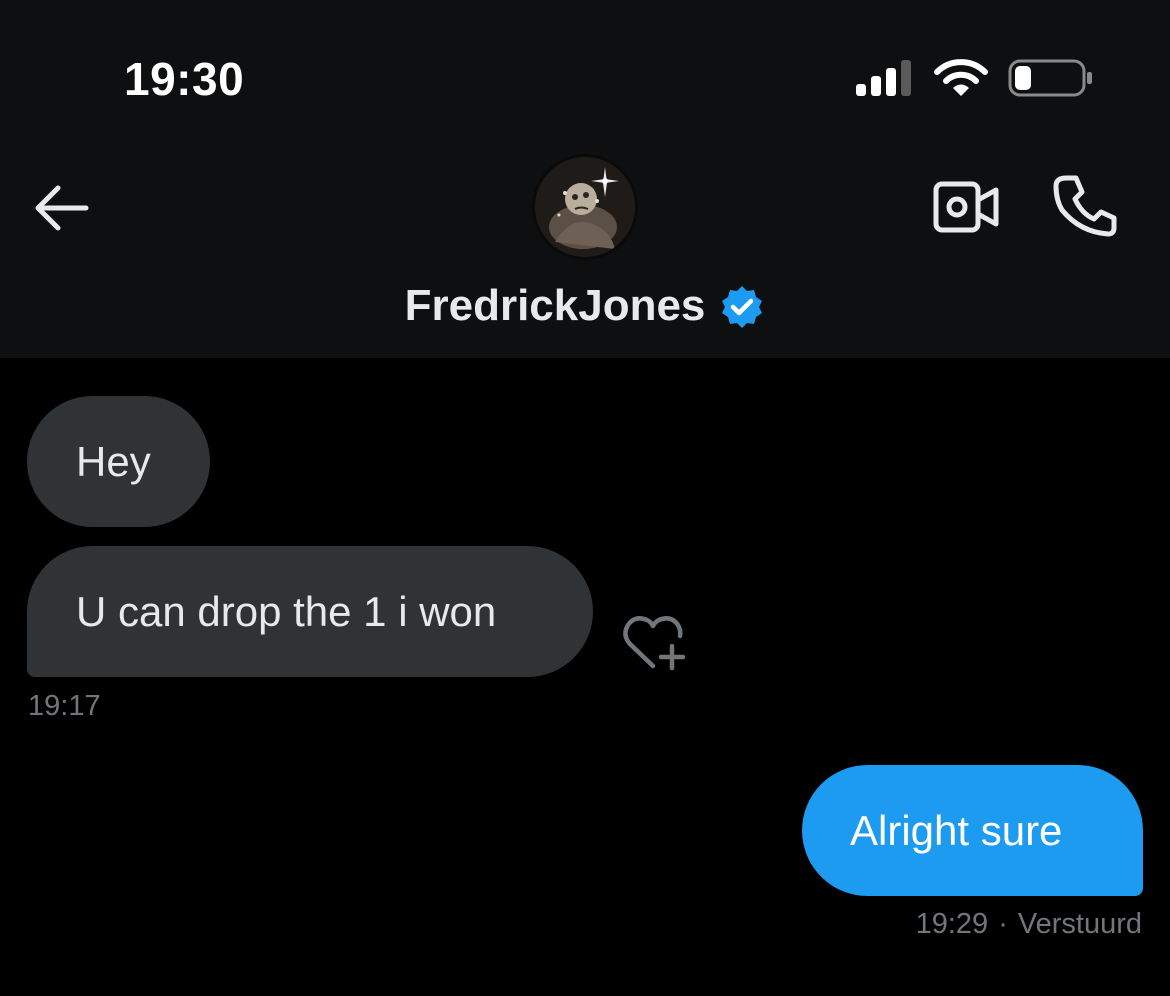  I want to click on video-camera-icon, so click(966, 207).